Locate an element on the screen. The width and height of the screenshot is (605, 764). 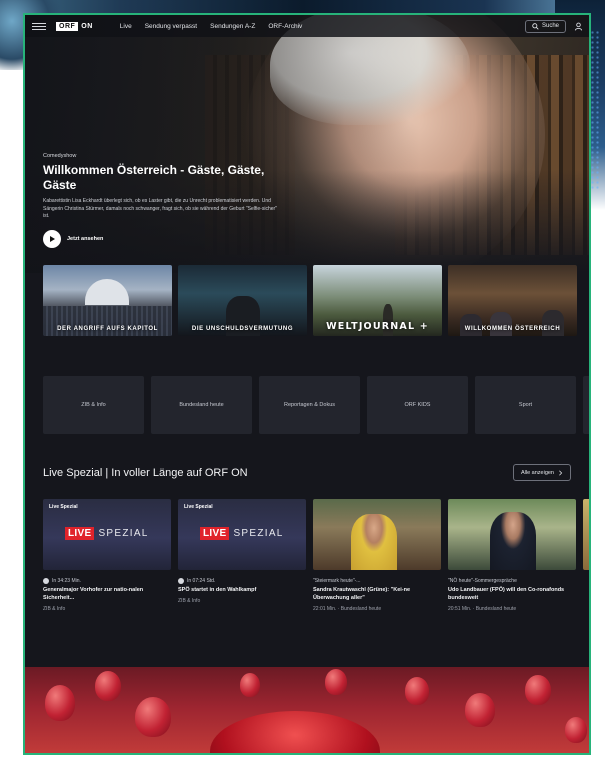
card-meta: "NÖ heute"-Sommergespräche is located at coordinates (482, 581).